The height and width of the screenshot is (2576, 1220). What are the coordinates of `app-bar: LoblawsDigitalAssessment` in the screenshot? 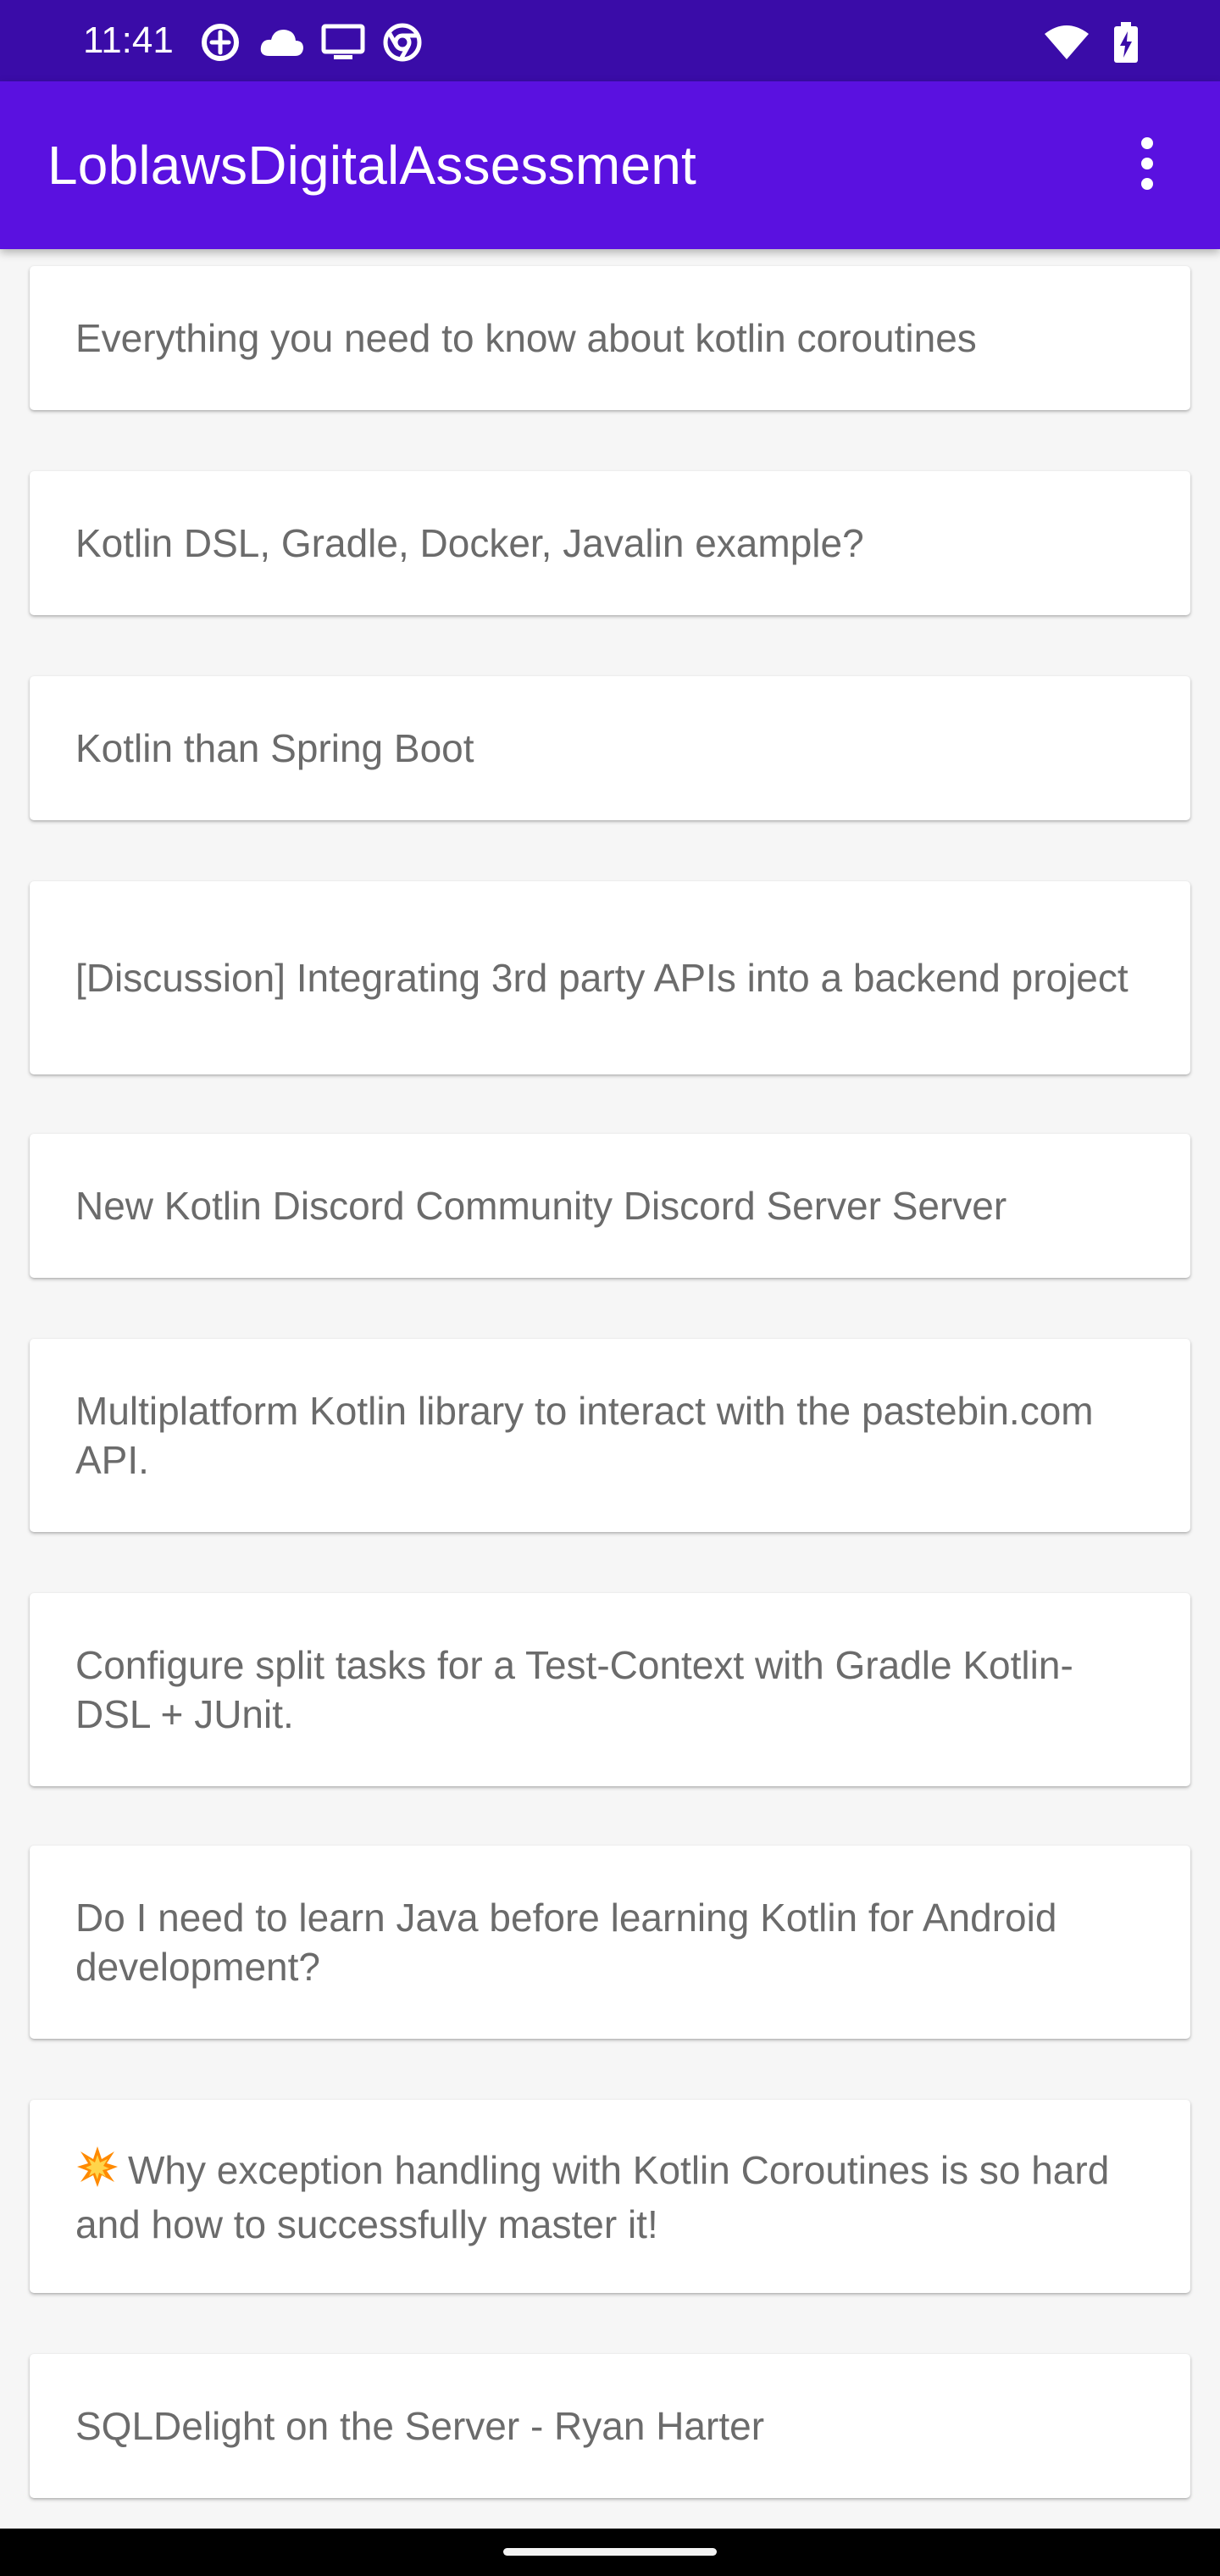 It's located at (610, 165).